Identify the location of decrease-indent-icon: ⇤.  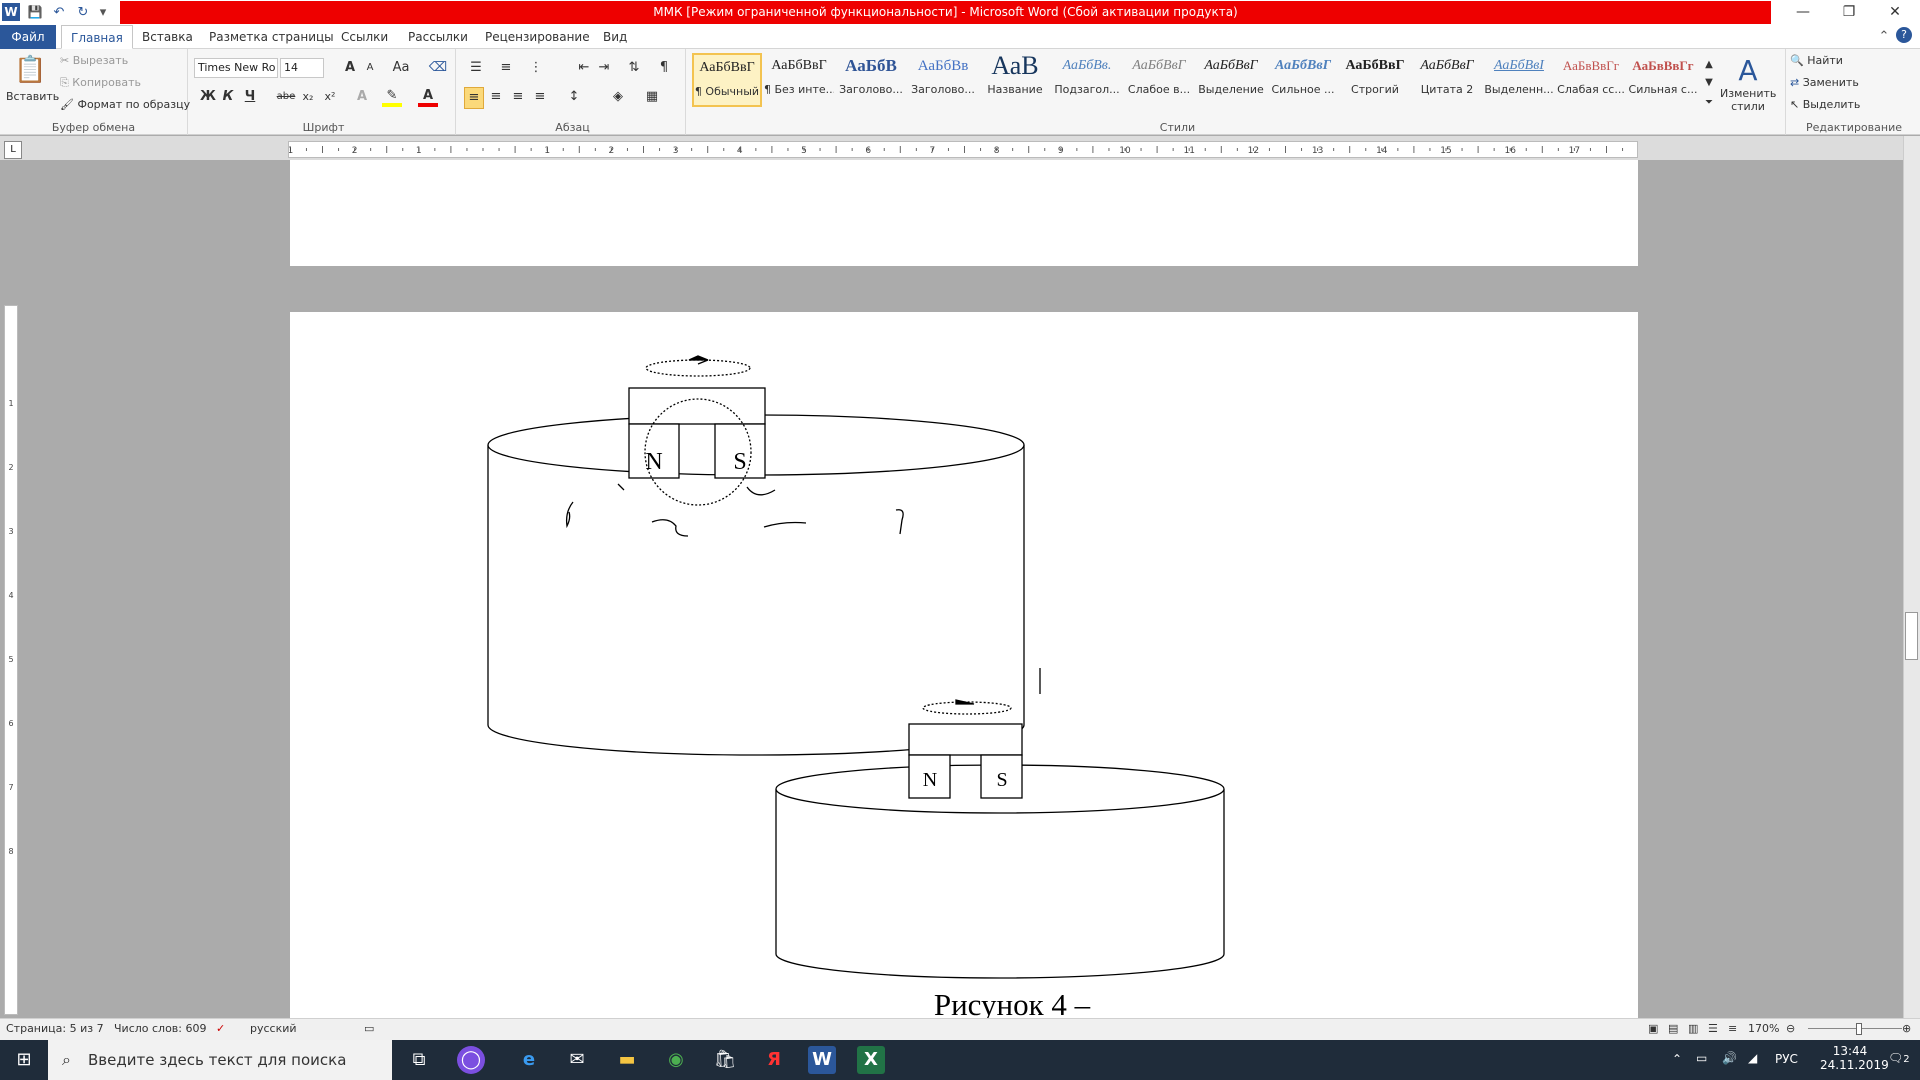
(584, 68).